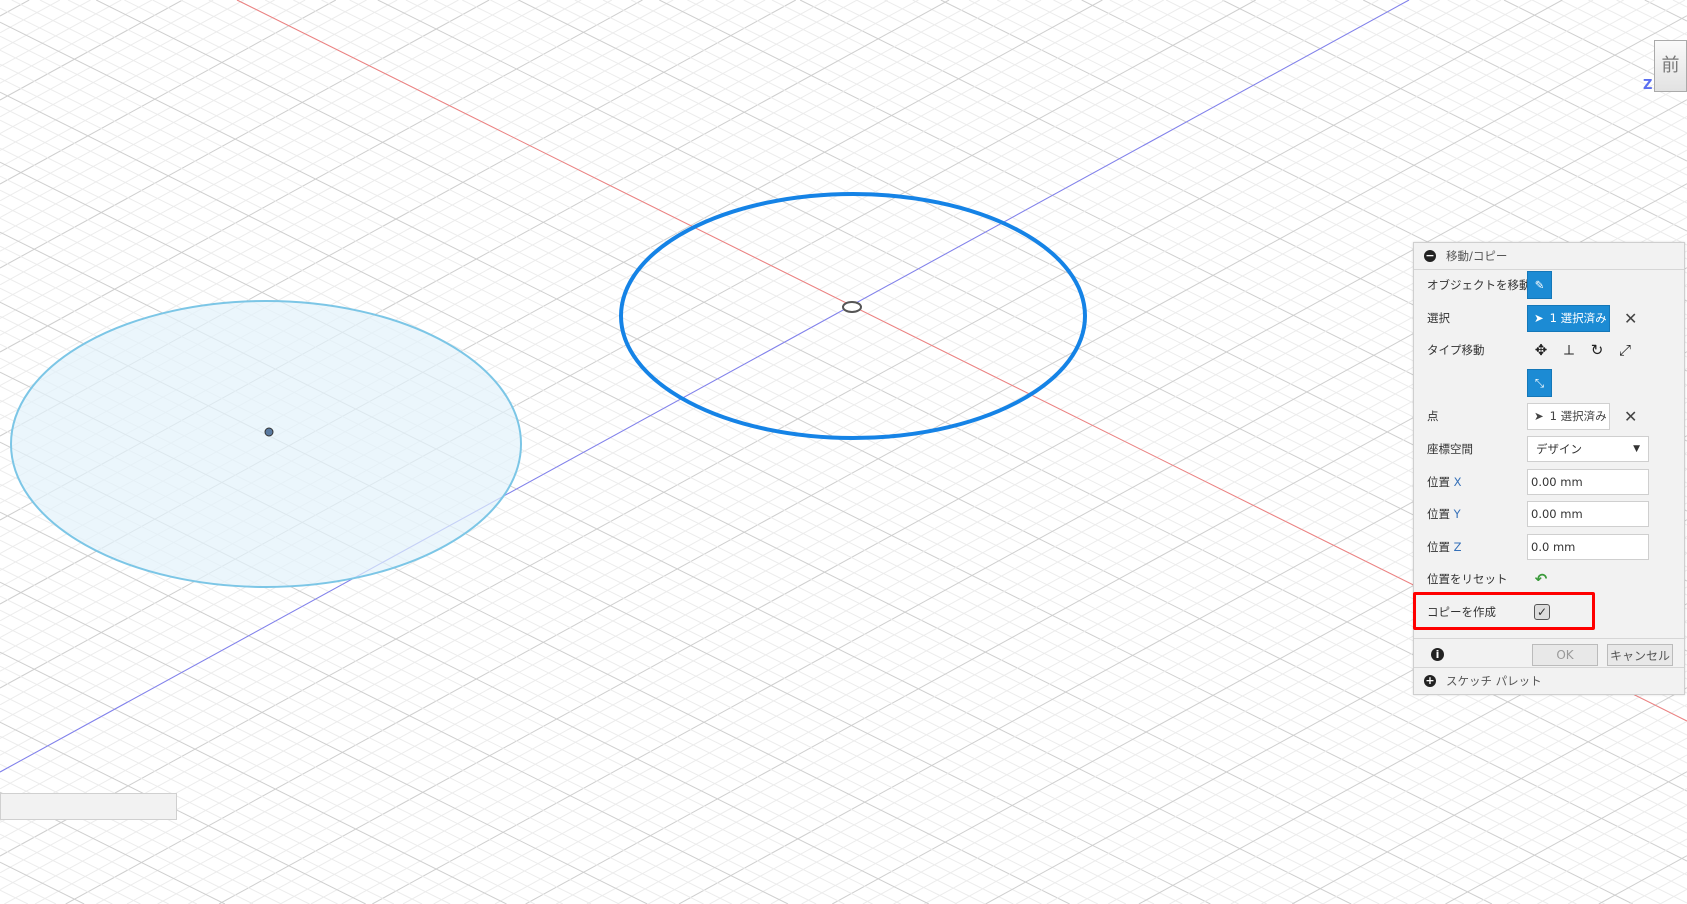  I want to click on move-type-label: タイプ移動, so click(1456, 350).